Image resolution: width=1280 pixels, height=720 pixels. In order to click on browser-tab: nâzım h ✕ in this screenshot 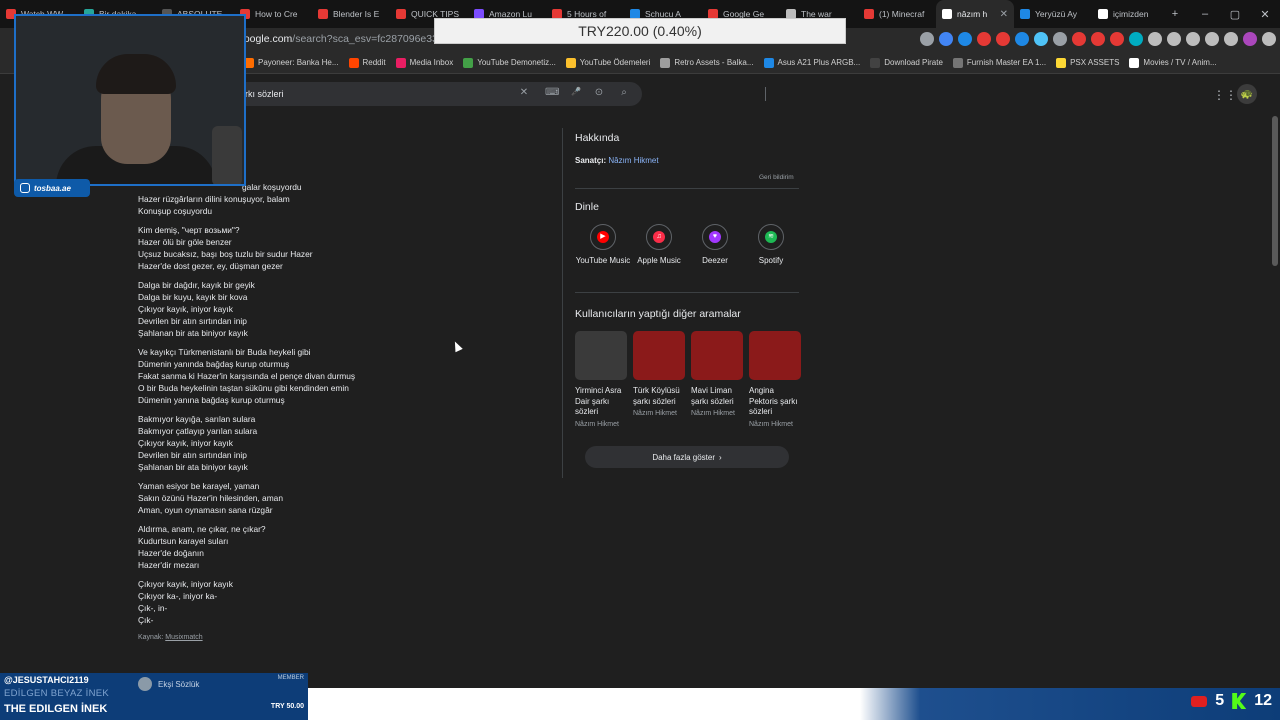, I will do `click(975, 14)`.